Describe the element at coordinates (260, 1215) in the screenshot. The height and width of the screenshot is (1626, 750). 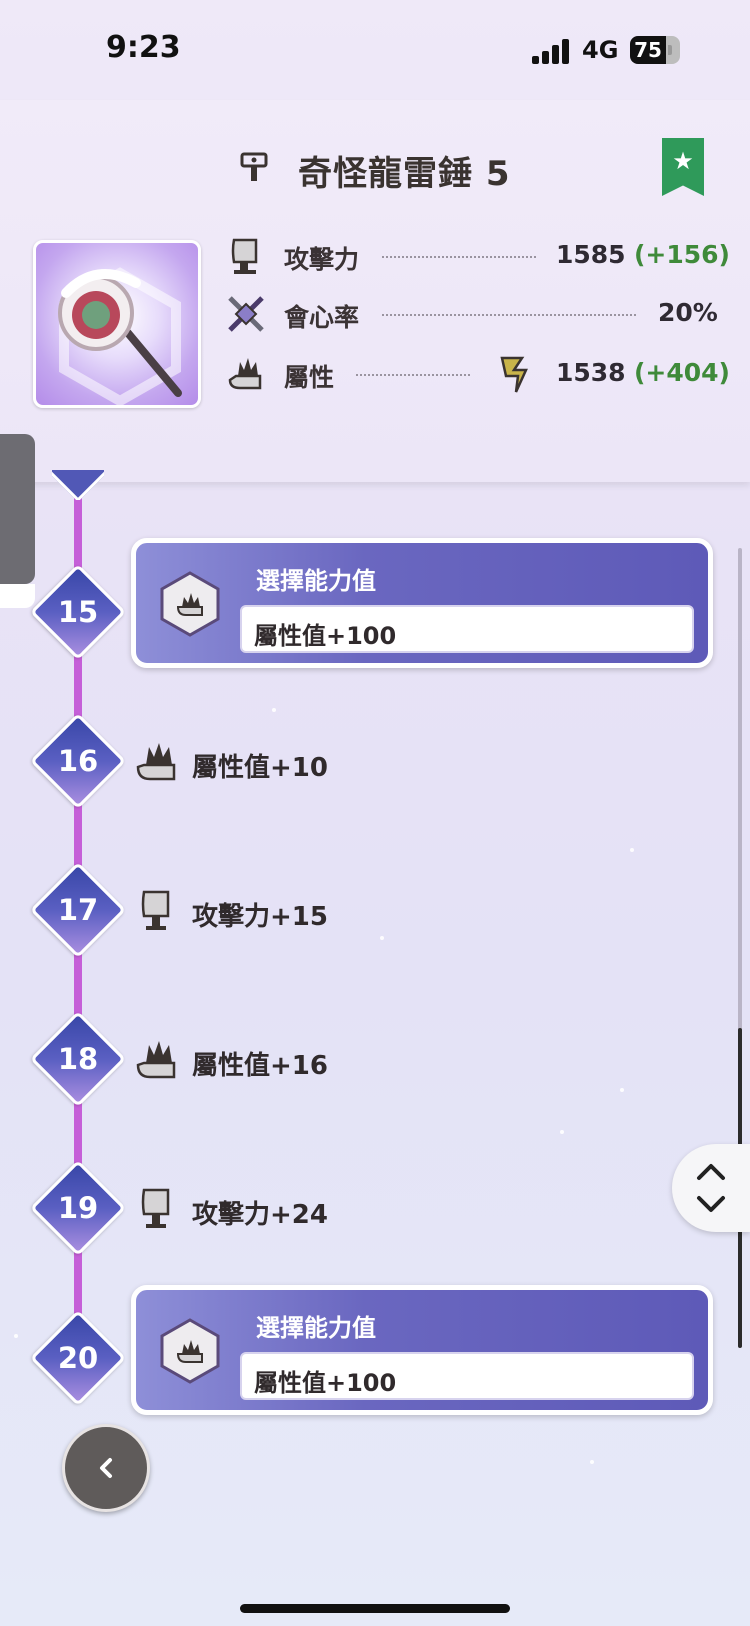
I see `reward-text: 攻擊力+24` at that location.